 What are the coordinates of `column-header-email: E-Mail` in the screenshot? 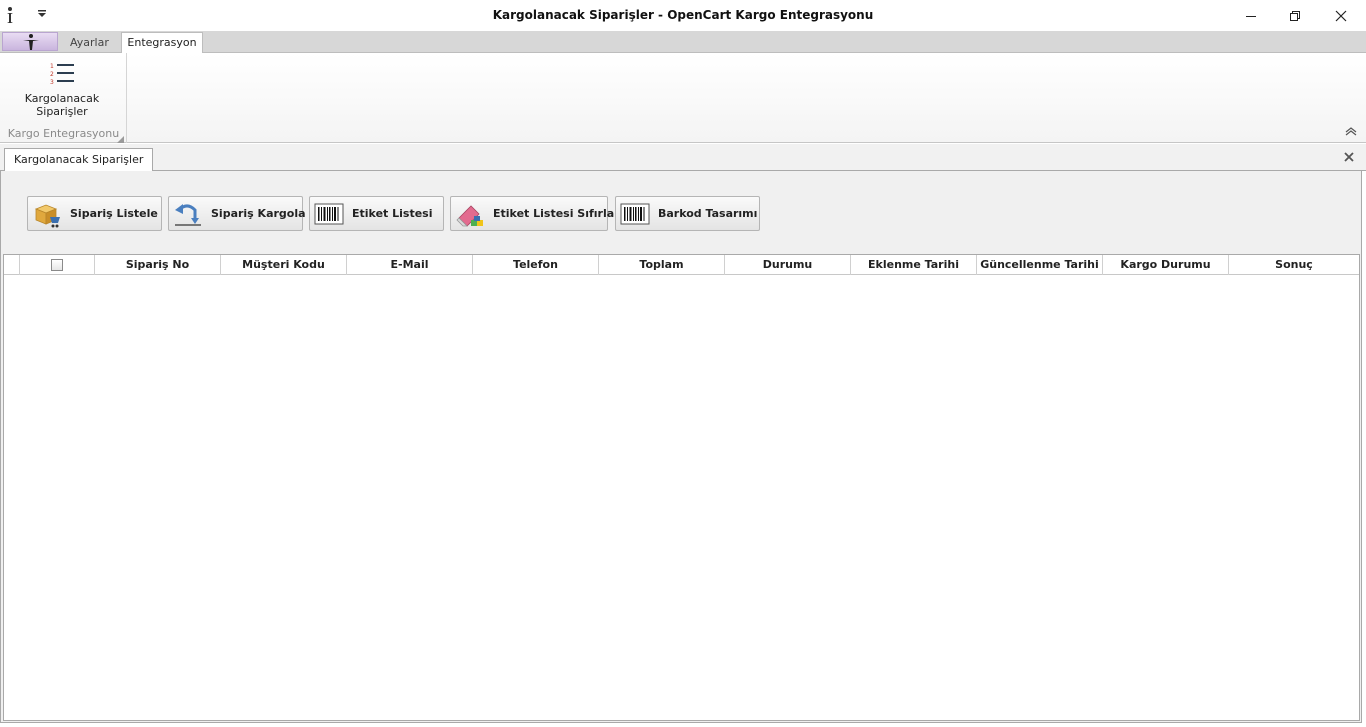 It's located at (410, 265).